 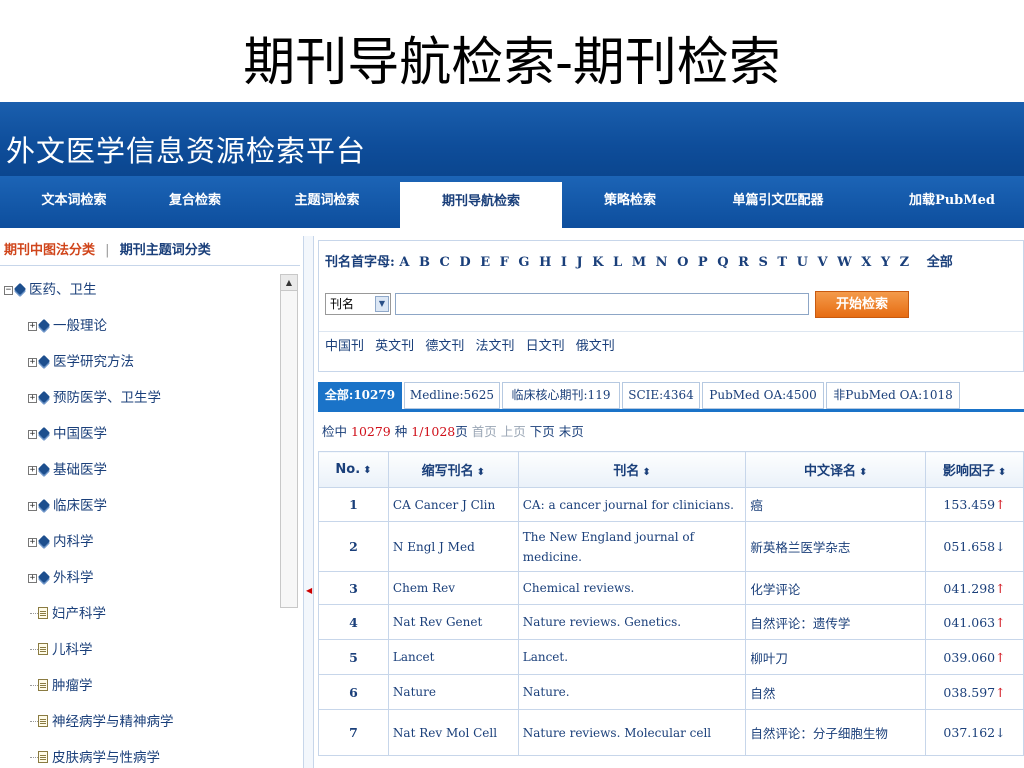 I want to click on letter-link: H, so click(x=545, y=262).